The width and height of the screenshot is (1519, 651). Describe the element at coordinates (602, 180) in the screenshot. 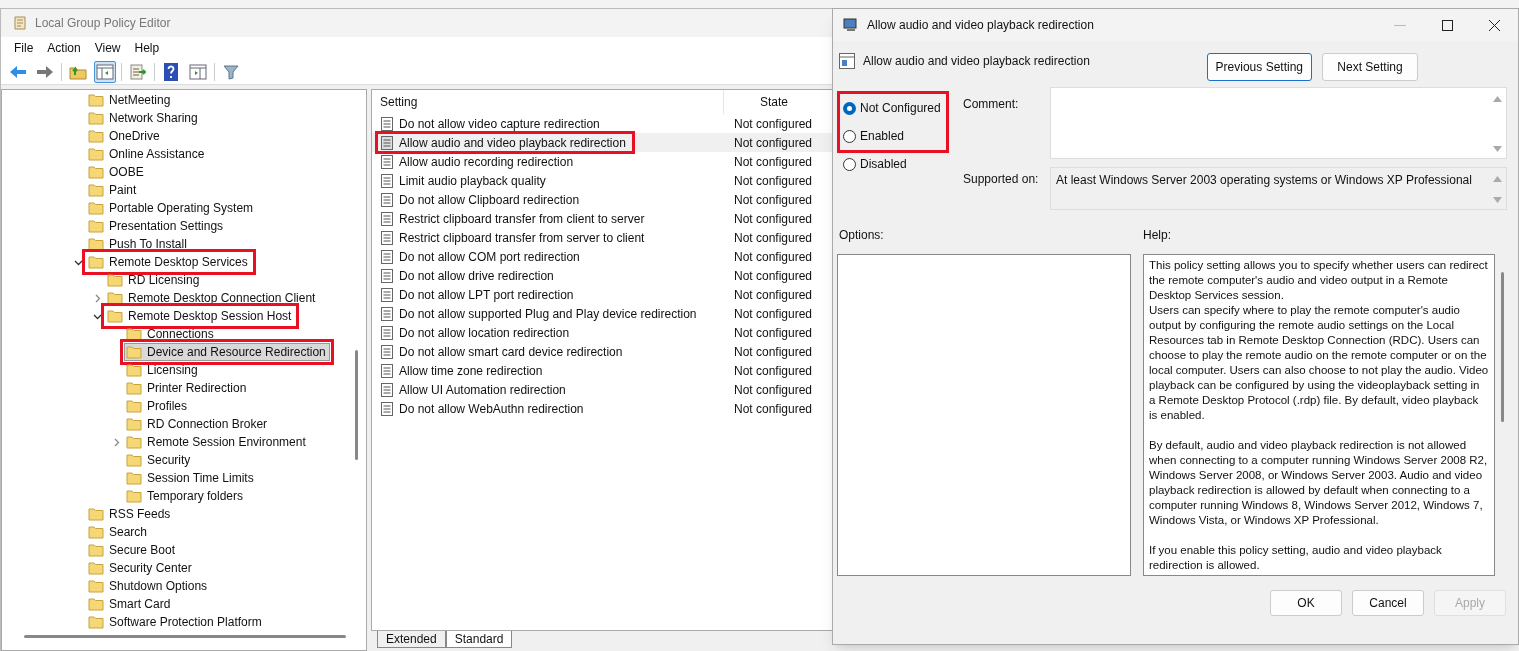

I see `setting-row: Limit audio playback quality Not configured` at that location.